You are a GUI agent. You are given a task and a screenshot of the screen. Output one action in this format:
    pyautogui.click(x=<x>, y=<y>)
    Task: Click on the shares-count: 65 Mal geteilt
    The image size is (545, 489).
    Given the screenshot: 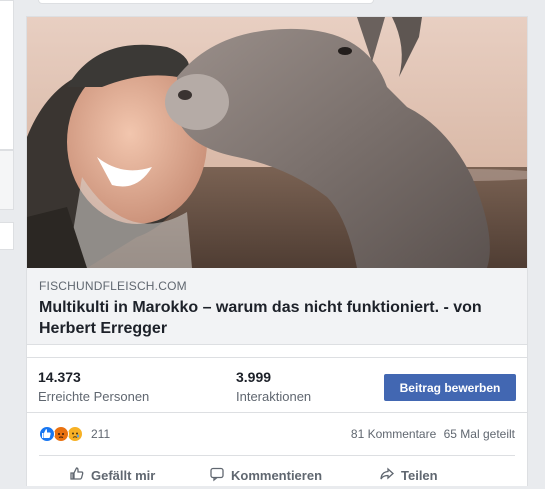 What is the action you would take?
    pyautogui.click(x=479, y=434)
    